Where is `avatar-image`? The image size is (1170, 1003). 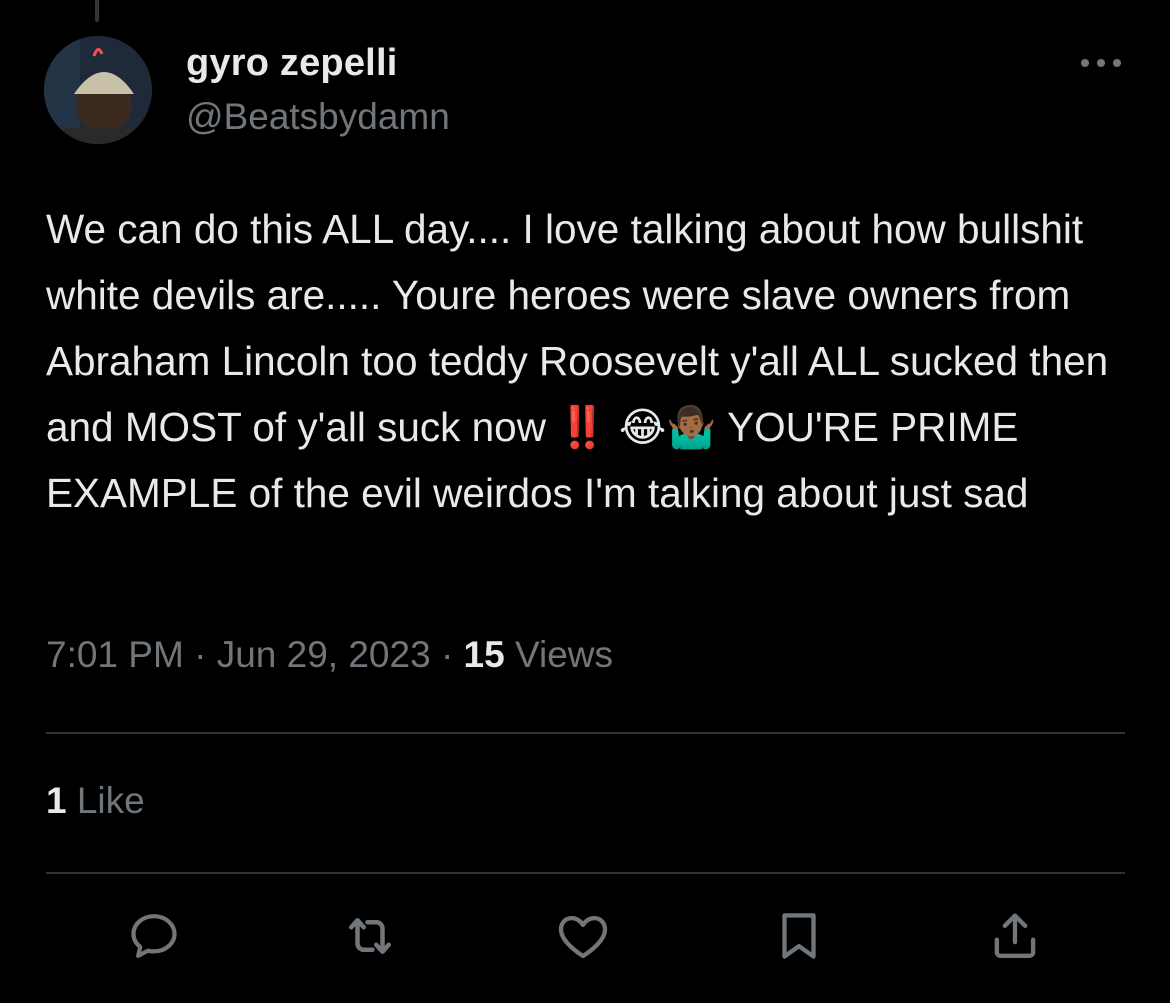
avatar-image is located at coordinates (98, 90).